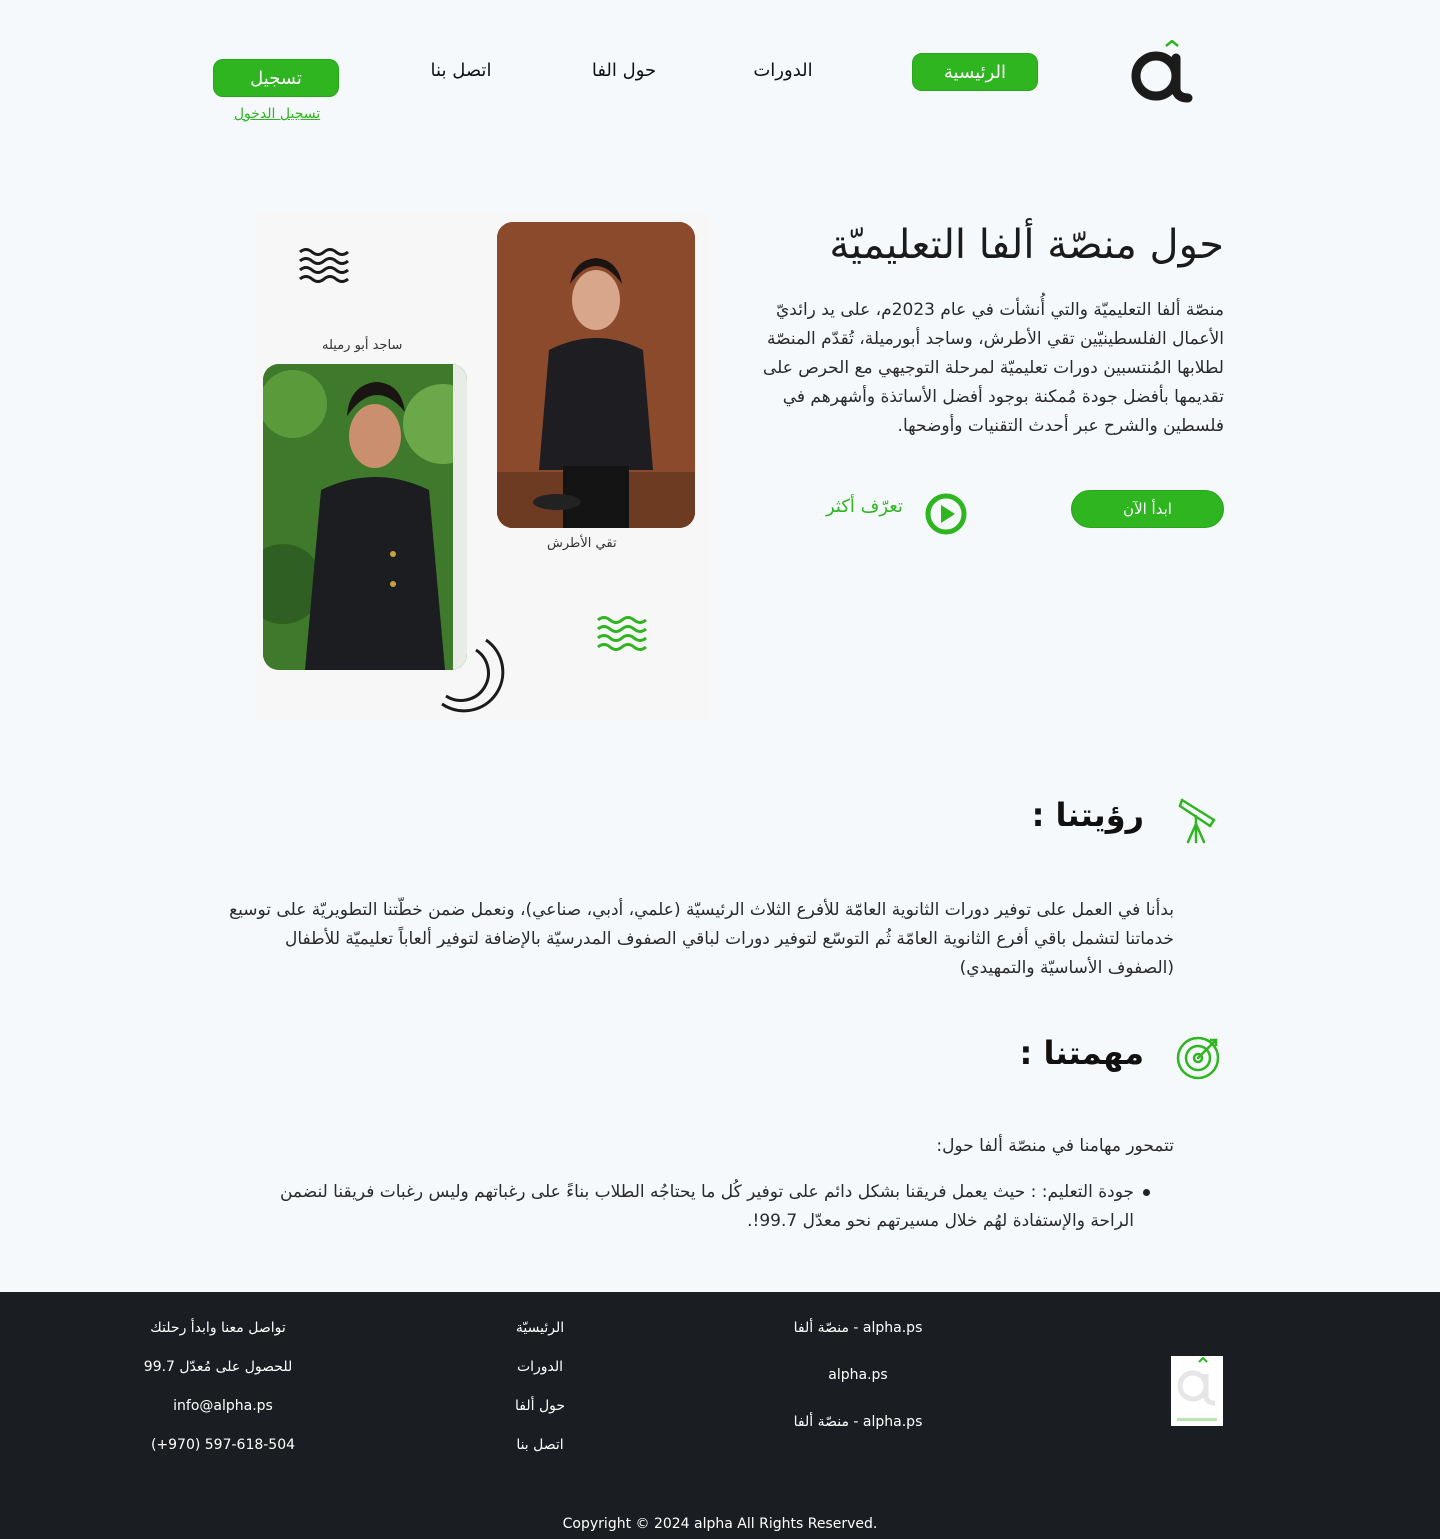  I want to click on footer-email-link: info@alpha.ps, so click(223, 1406).